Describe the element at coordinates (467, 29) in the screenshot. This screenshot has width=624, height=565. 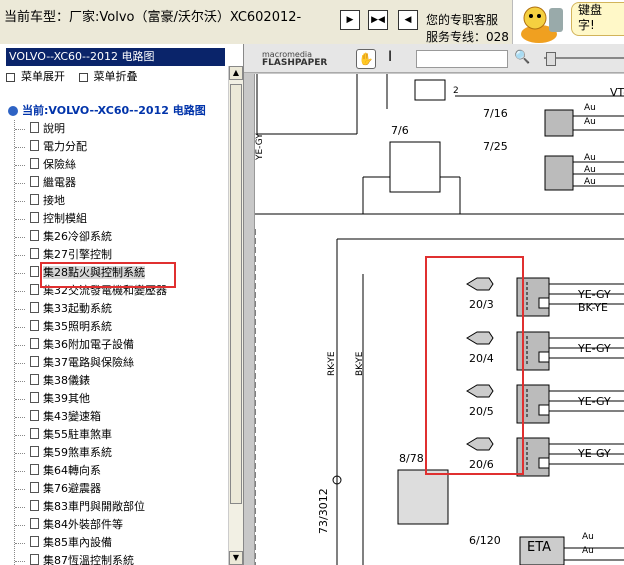
I see `service-info: 您的专职客服 服务专线：028` at that location.